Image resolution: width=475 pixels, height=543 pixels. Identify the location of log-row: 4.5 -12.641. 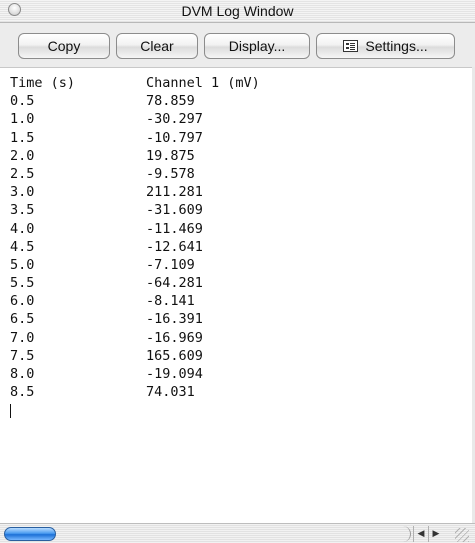
(237, 247).